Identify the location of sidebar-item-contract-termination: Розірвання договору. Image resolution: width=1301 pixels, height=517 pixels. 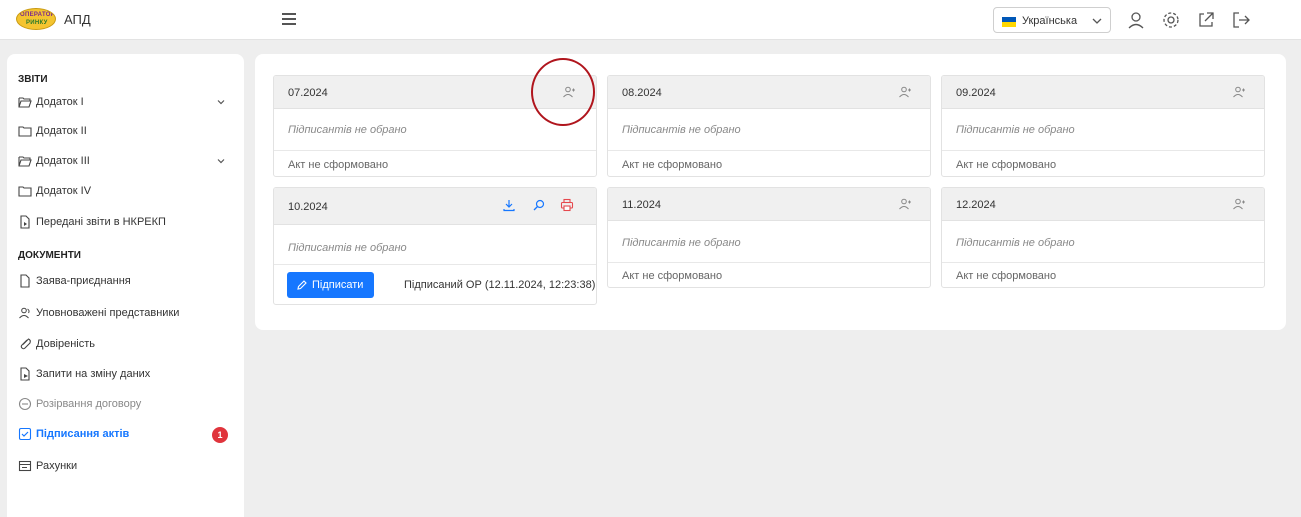
(125, 405).